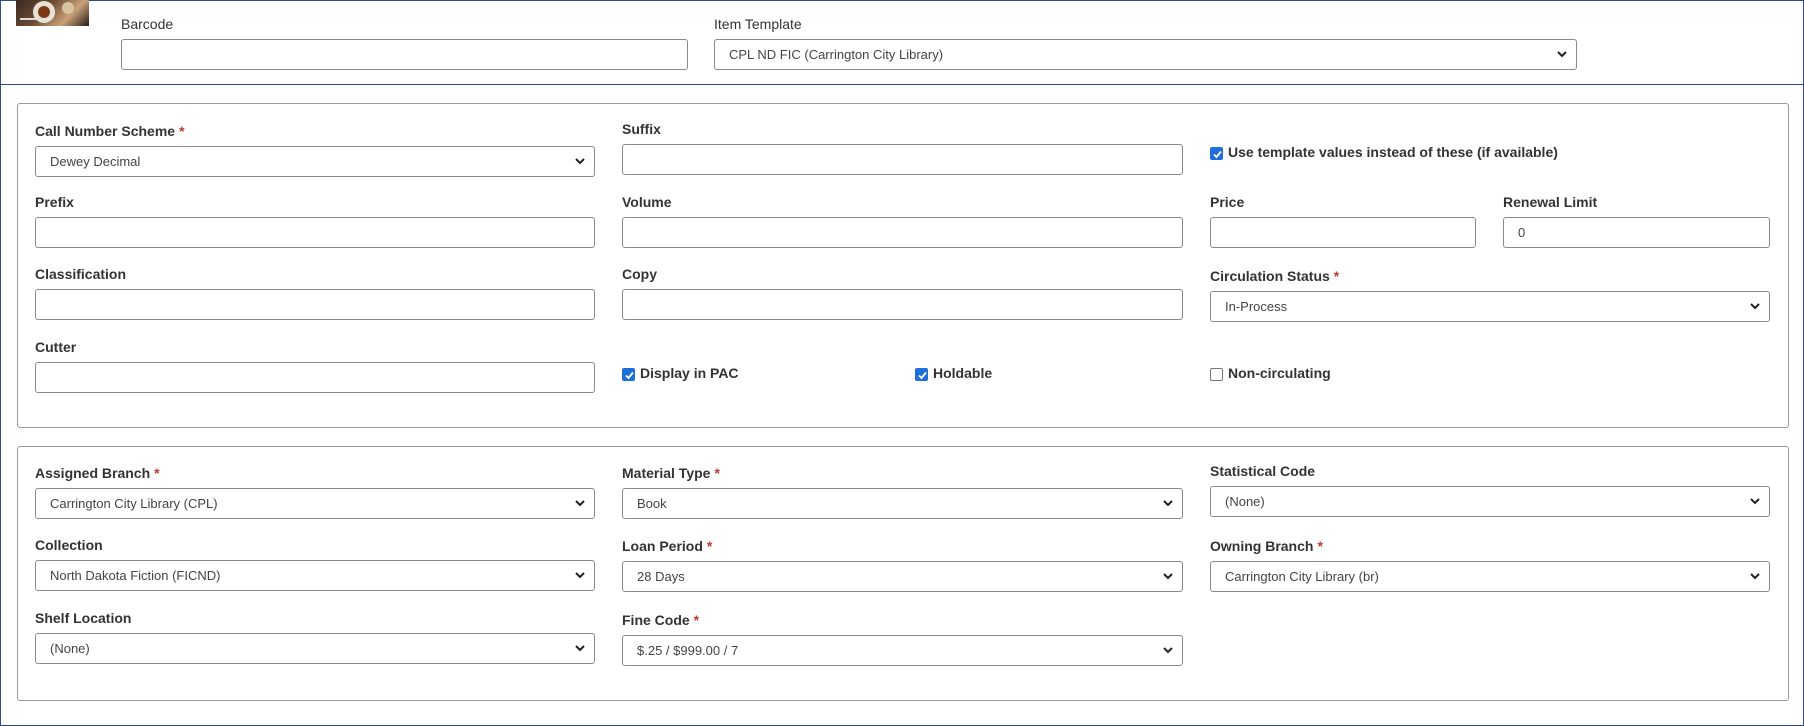 The height and width of the screenshot is (726, 1804). What do you see at coordinates (1279, 373) in the screenshot?
I see `non-circulating-label: Non-circulating` at bounding box center [1279, 373].